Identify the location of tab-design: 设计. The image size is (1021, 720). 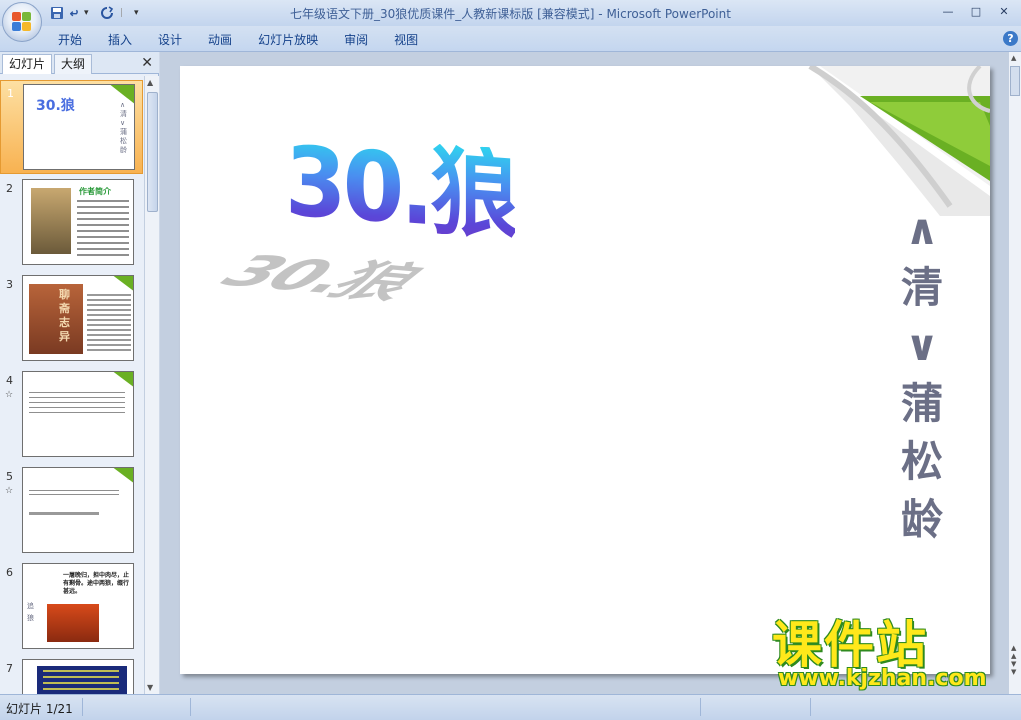
(173, 40).